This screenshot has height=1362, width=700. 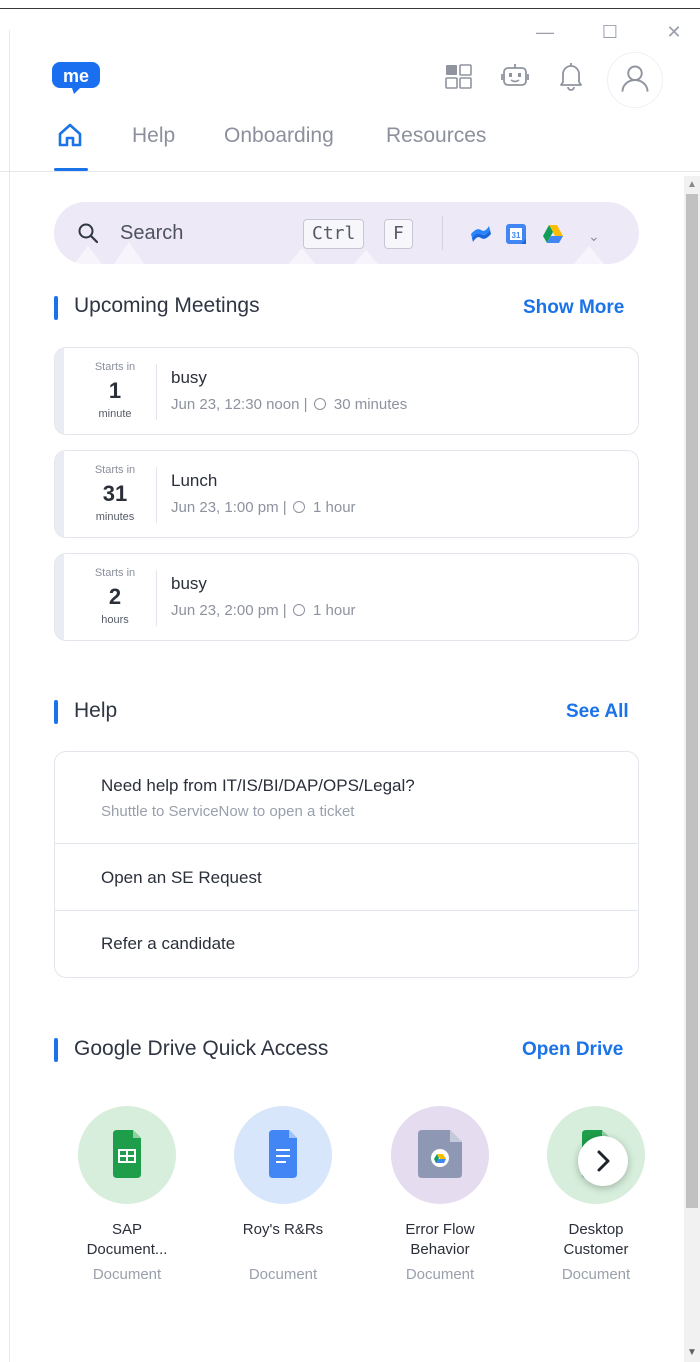 I want to click on home-icon, so click(x=70, y=135).